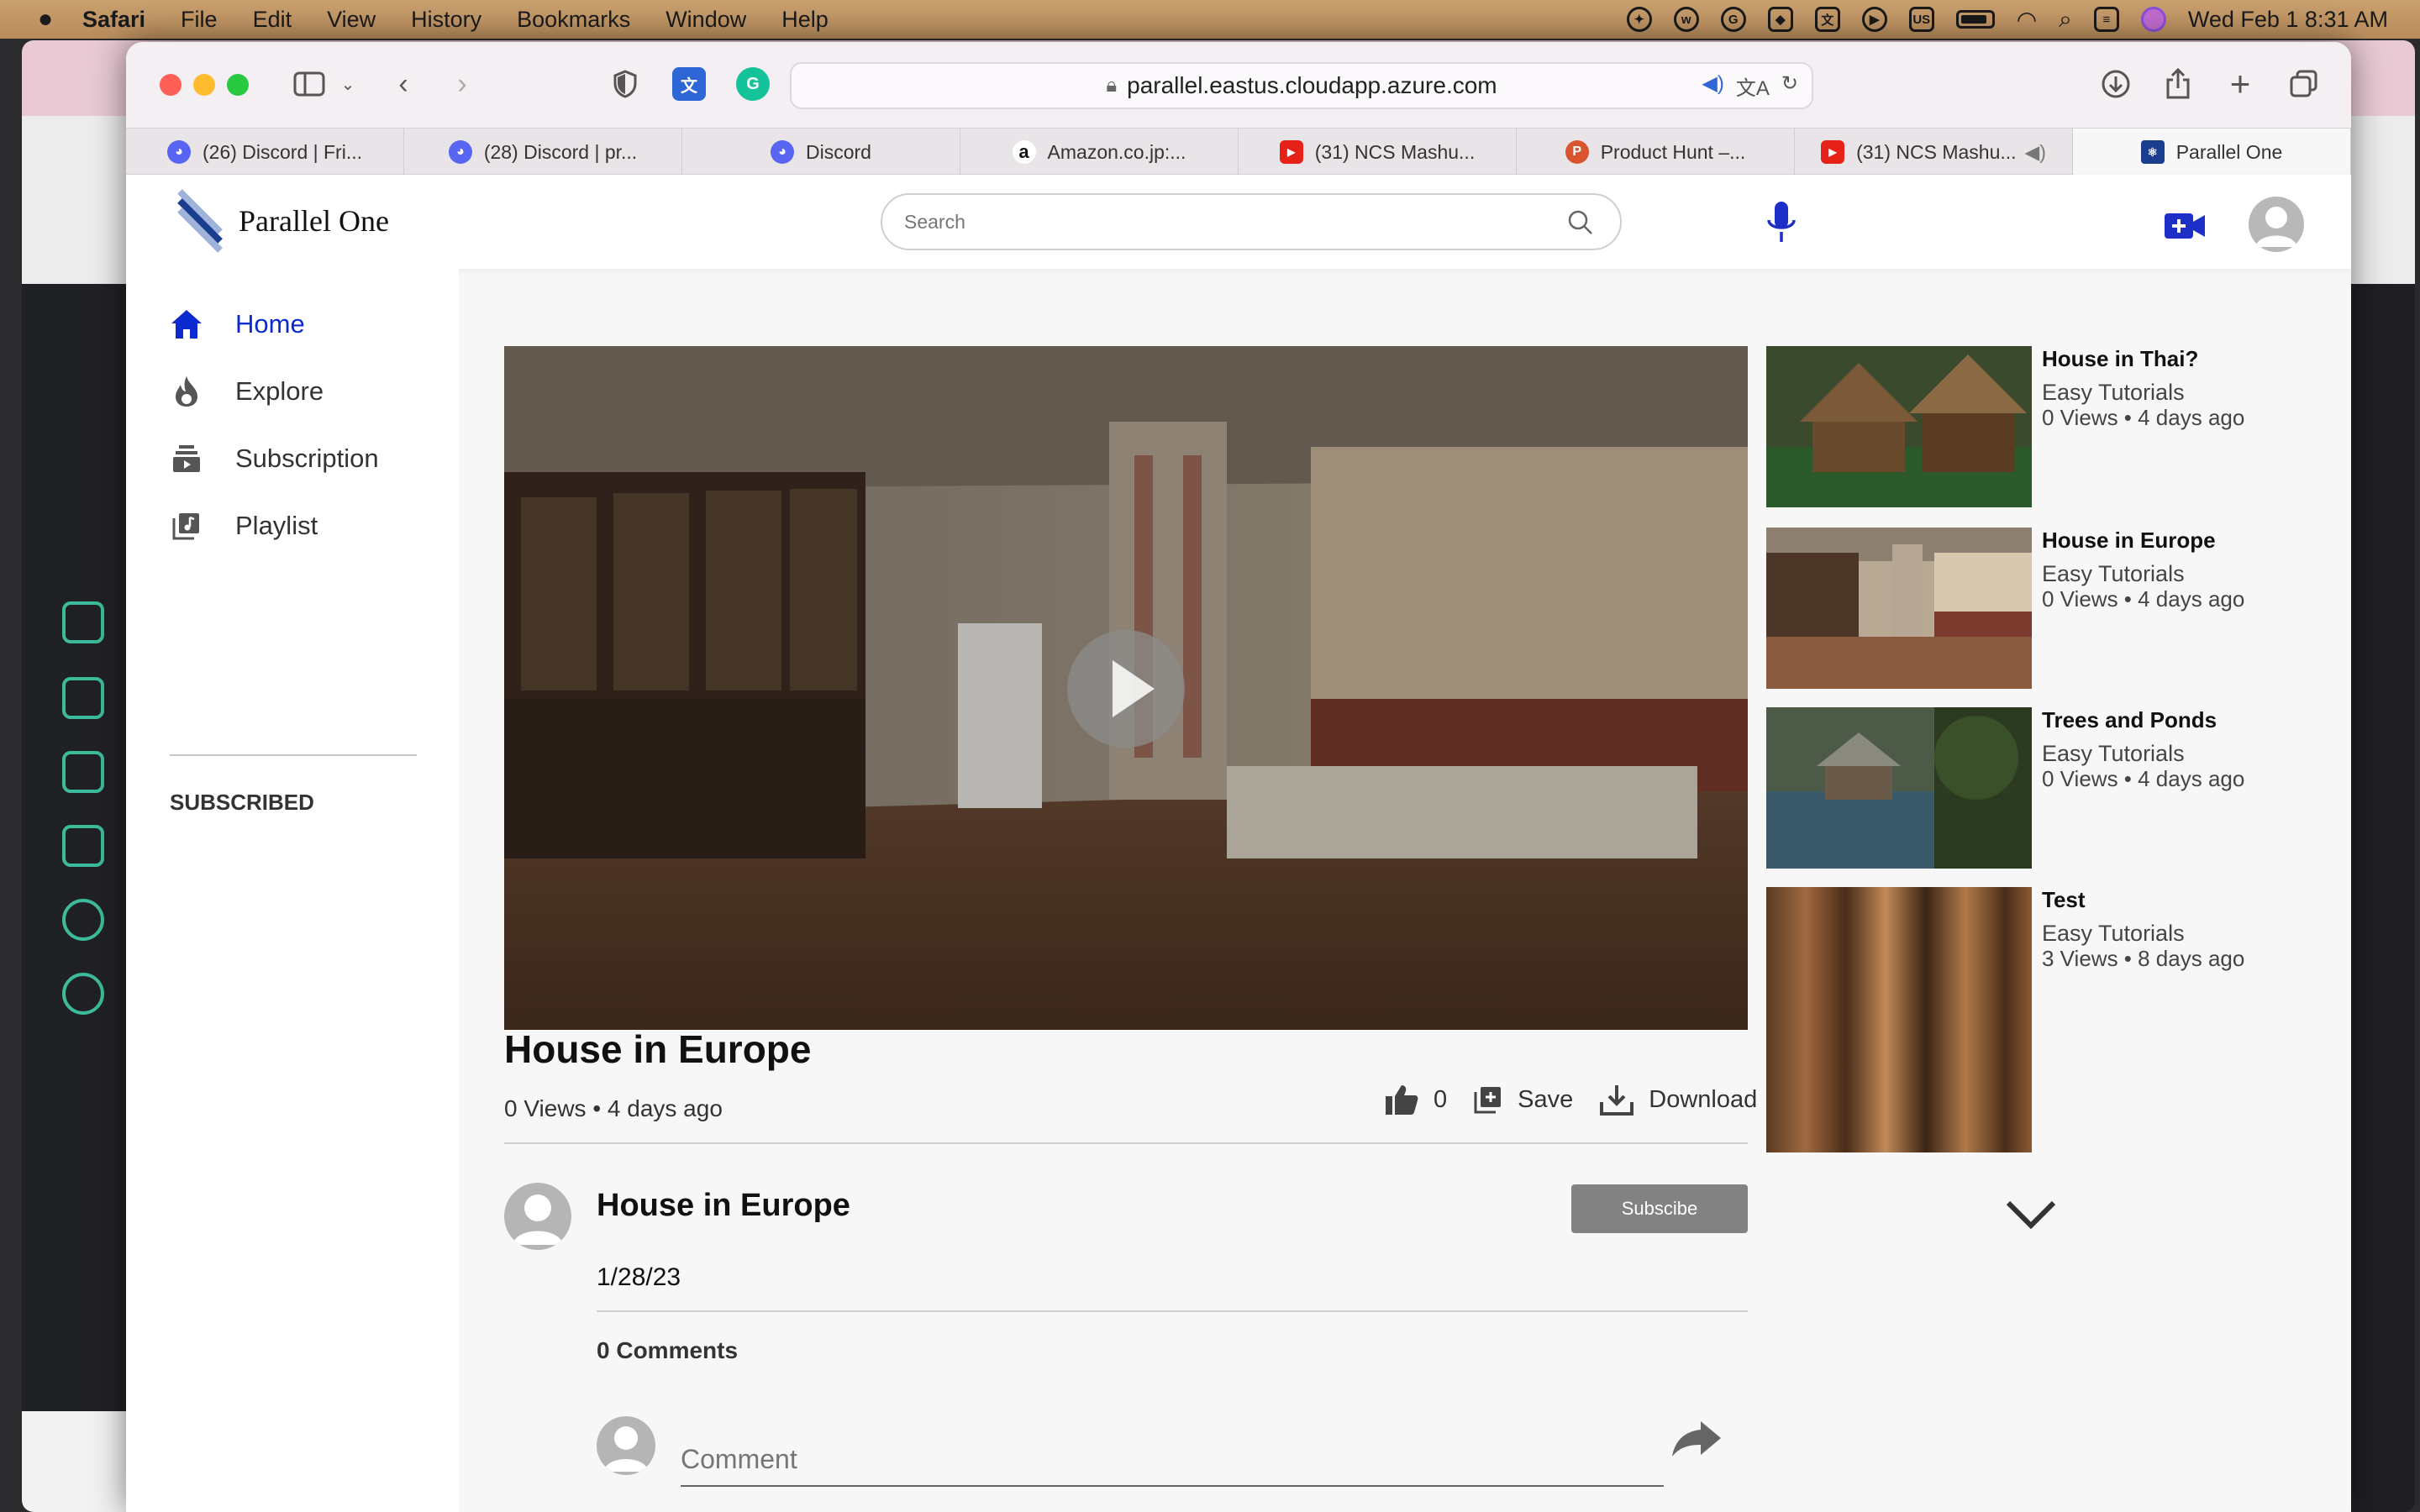  I want to click on save-button: Save, so click(1524, 1099).